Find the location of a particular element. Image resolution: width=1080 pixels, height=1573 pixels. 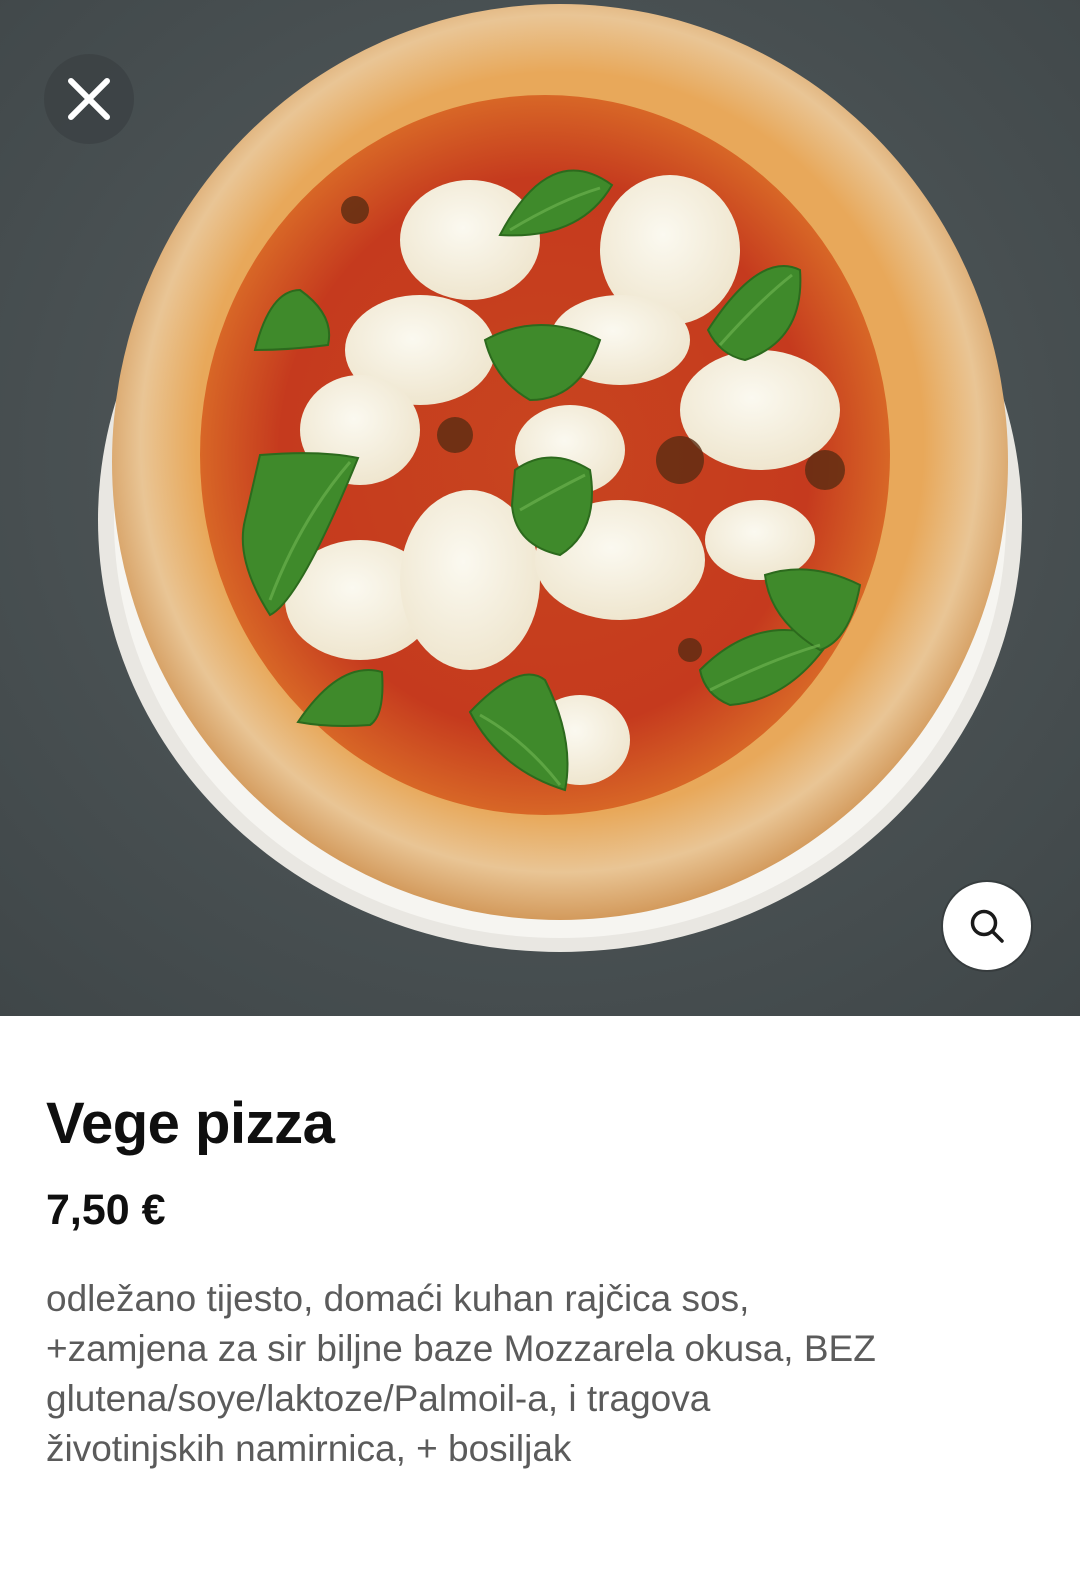

close-icon is located at coordinates (89, 99).